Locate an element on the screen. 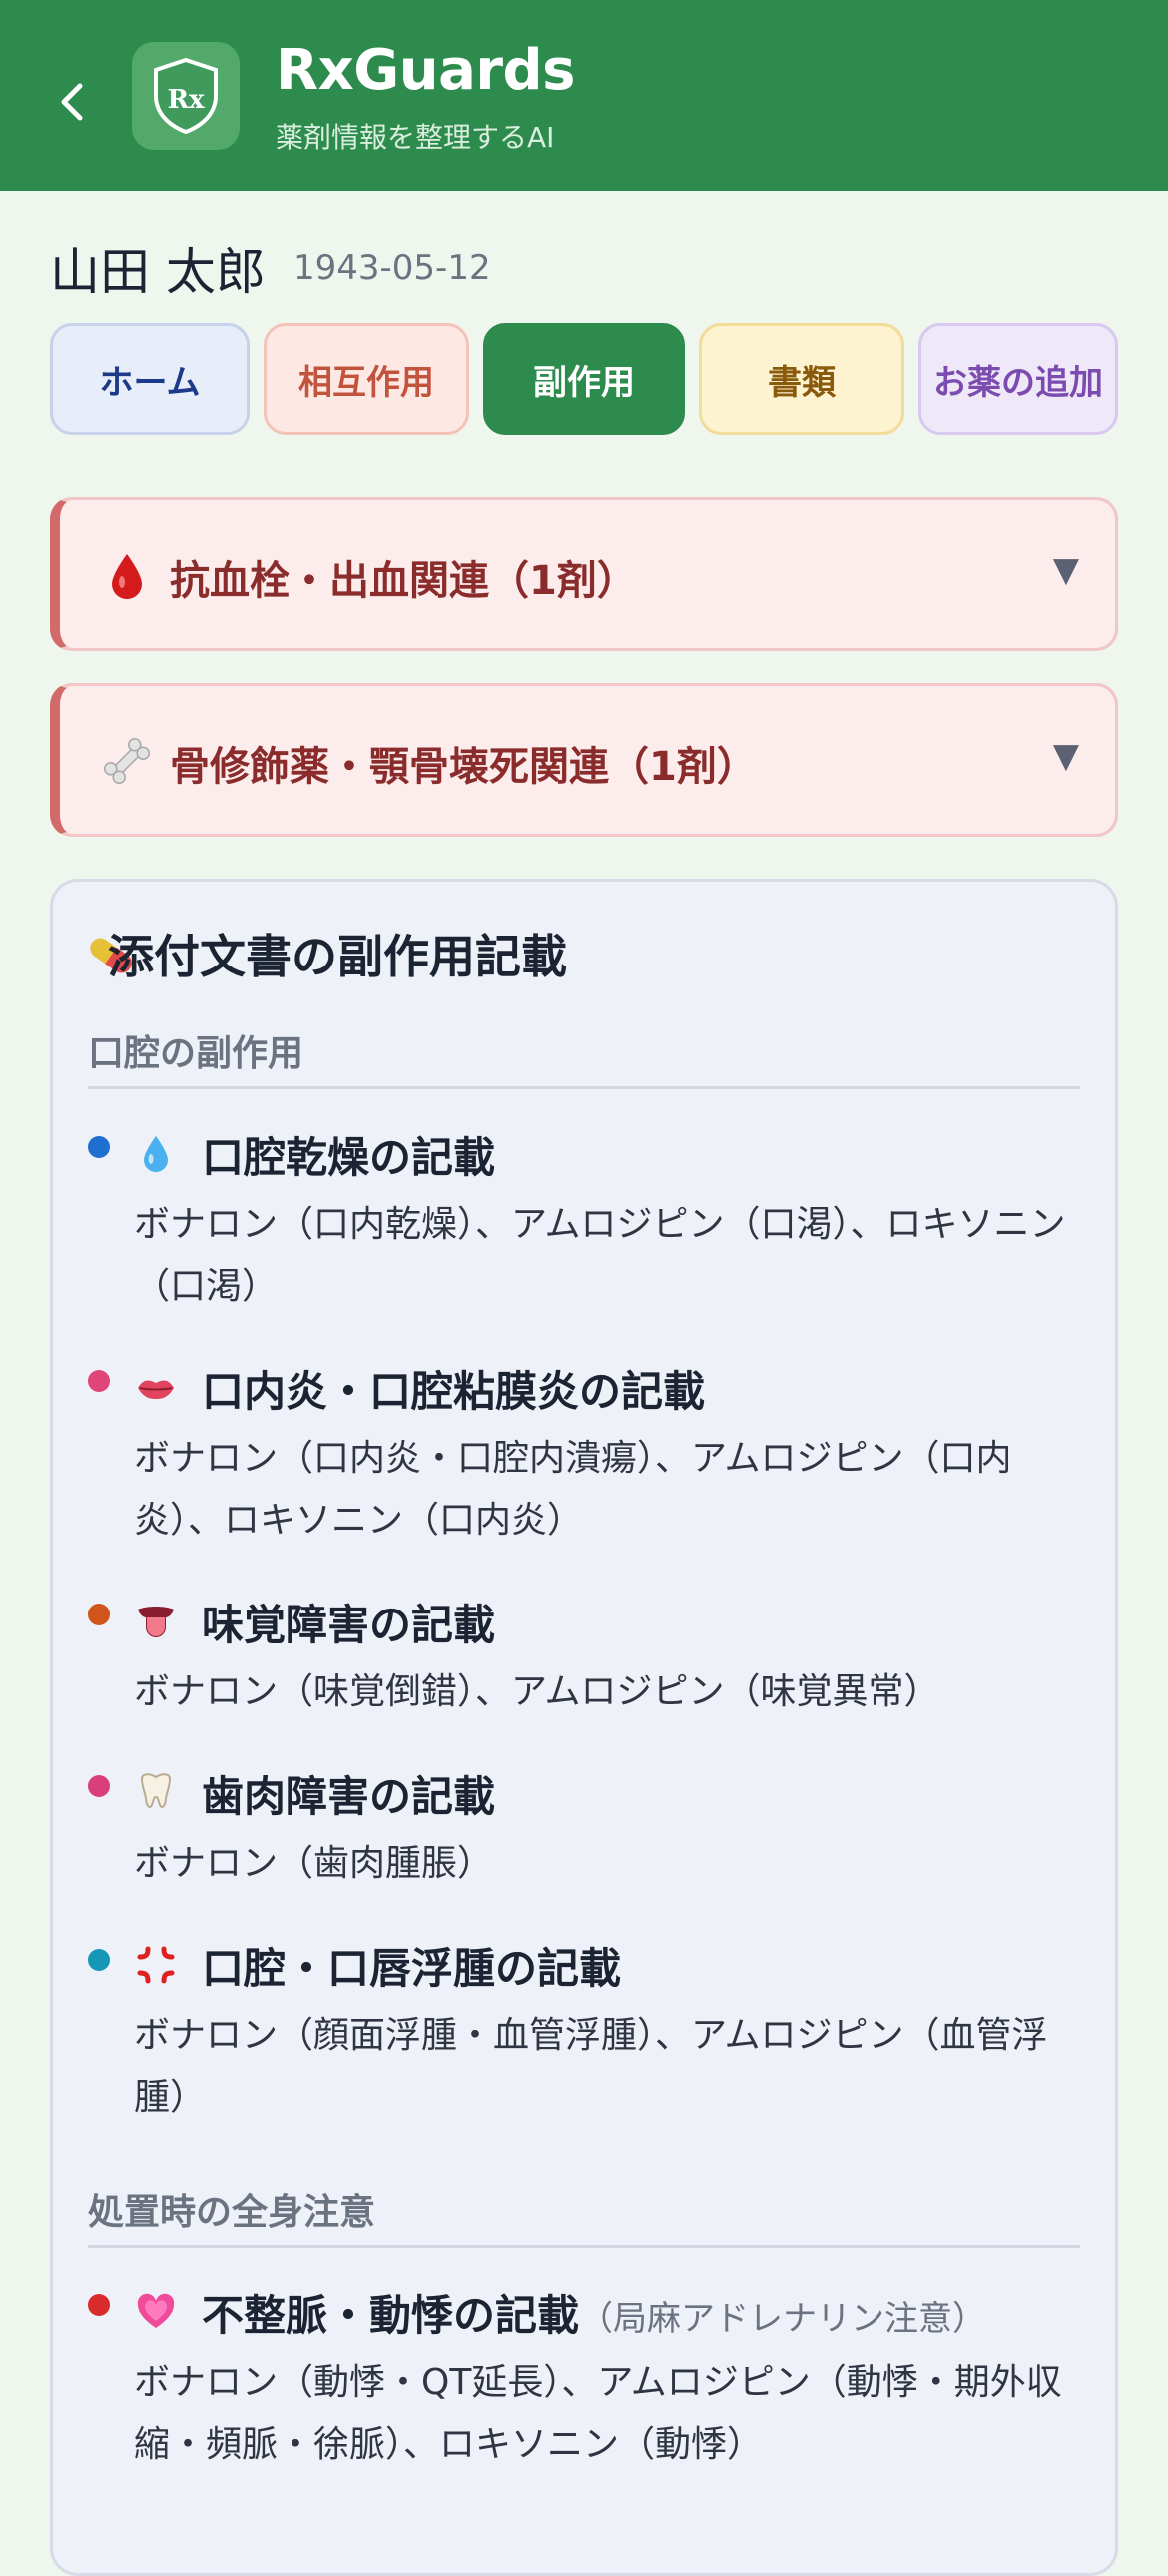 The width and height of the screenshot is (1168, 2576). section-title: 処置時の全身注意 is located at coordinates (232, 2212).